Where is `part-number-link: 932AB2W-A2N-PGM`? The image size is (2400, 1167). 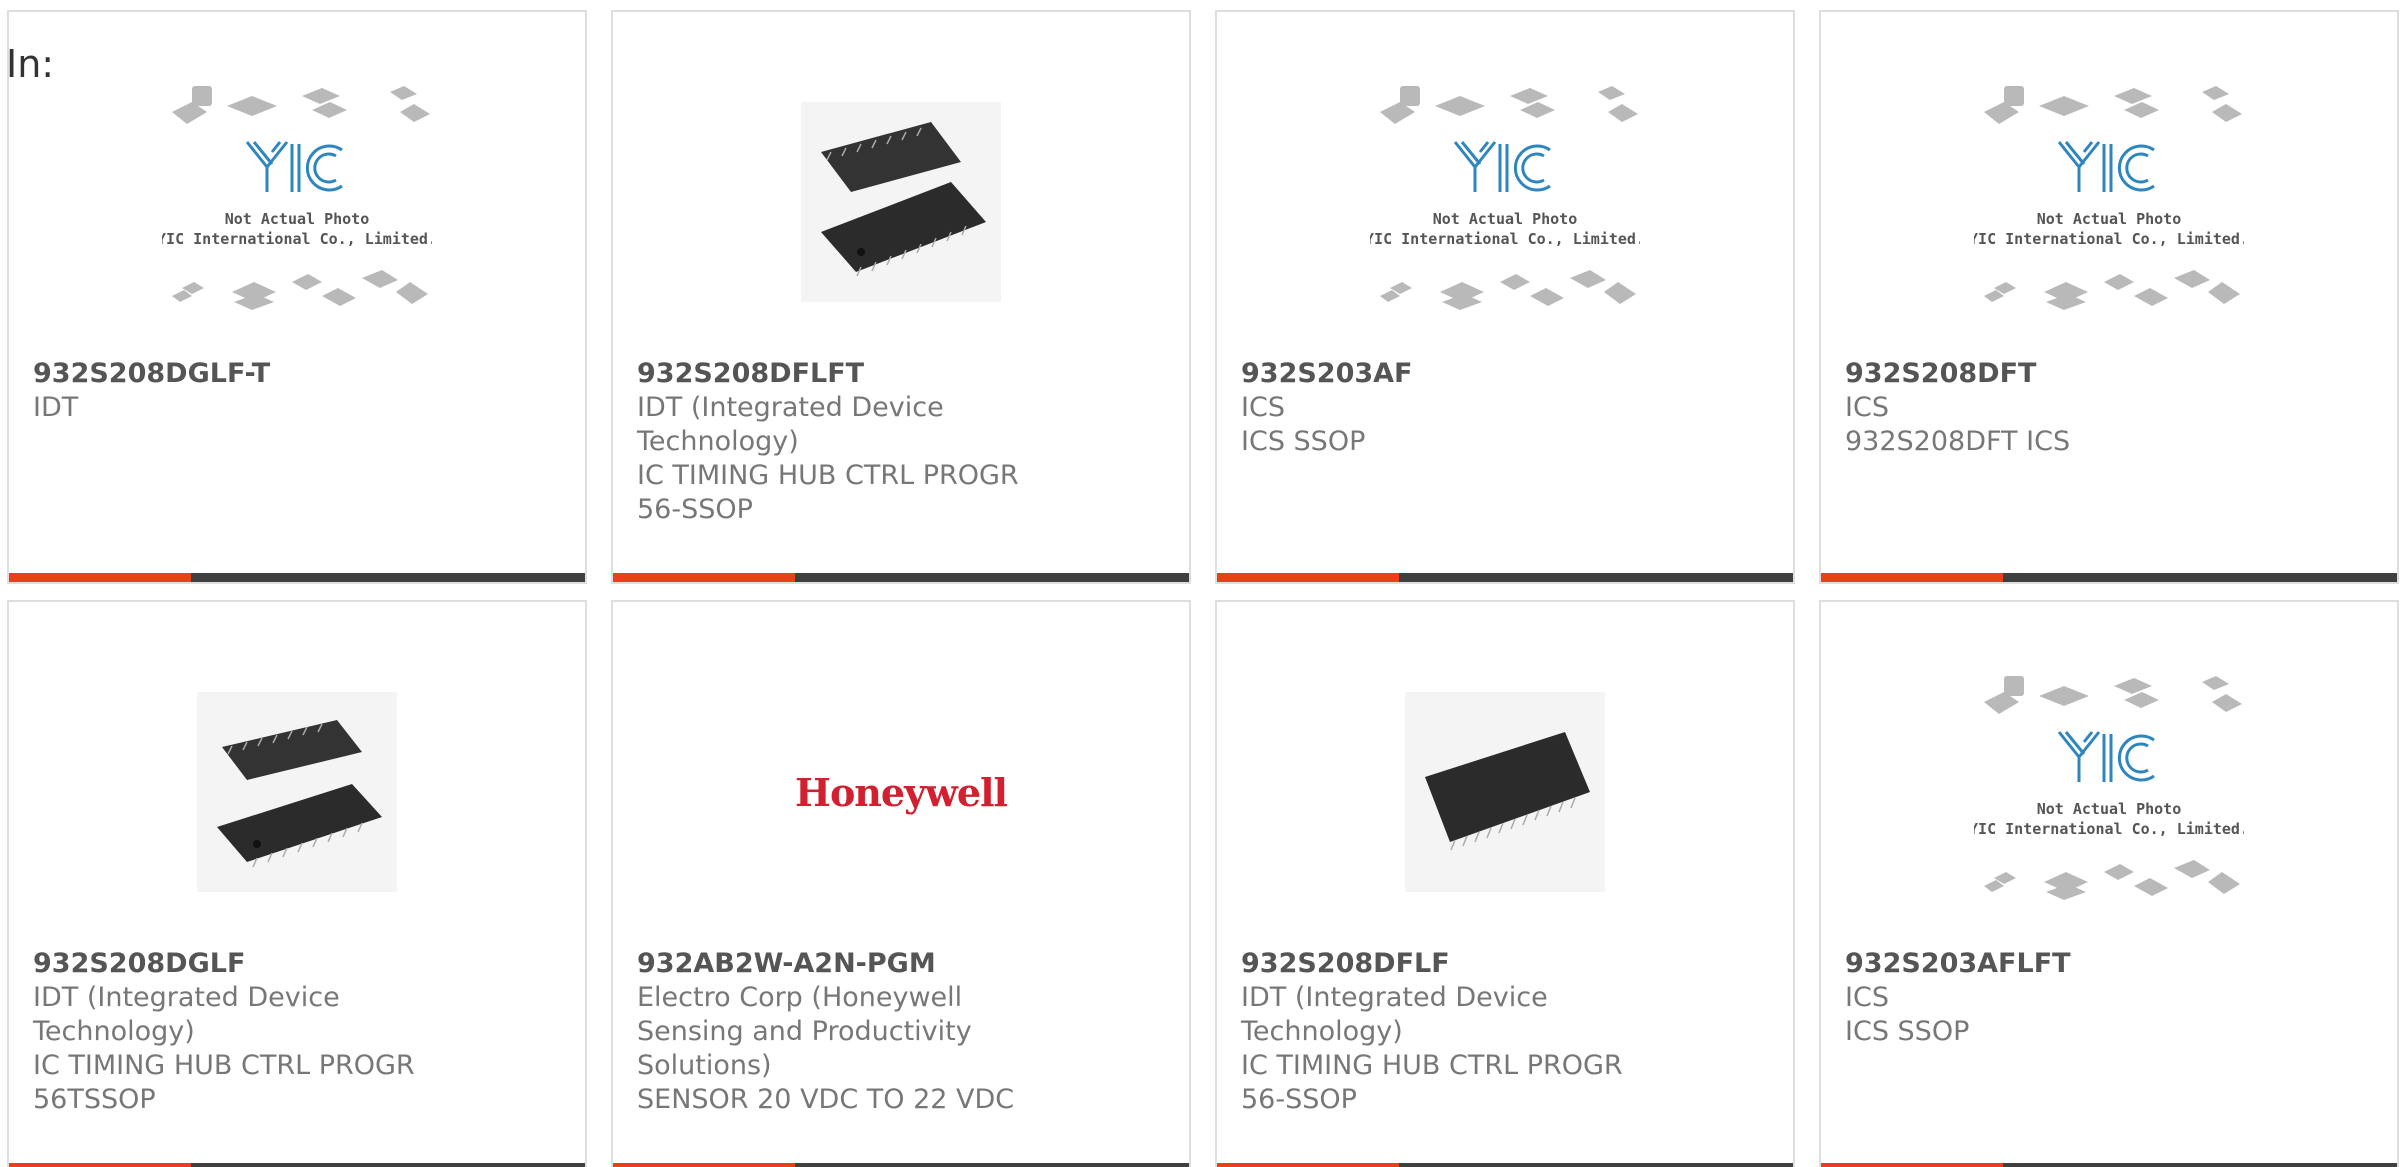 part-number-link: 932AB2W-A2N-PGM is located at coordinates (847, 964).